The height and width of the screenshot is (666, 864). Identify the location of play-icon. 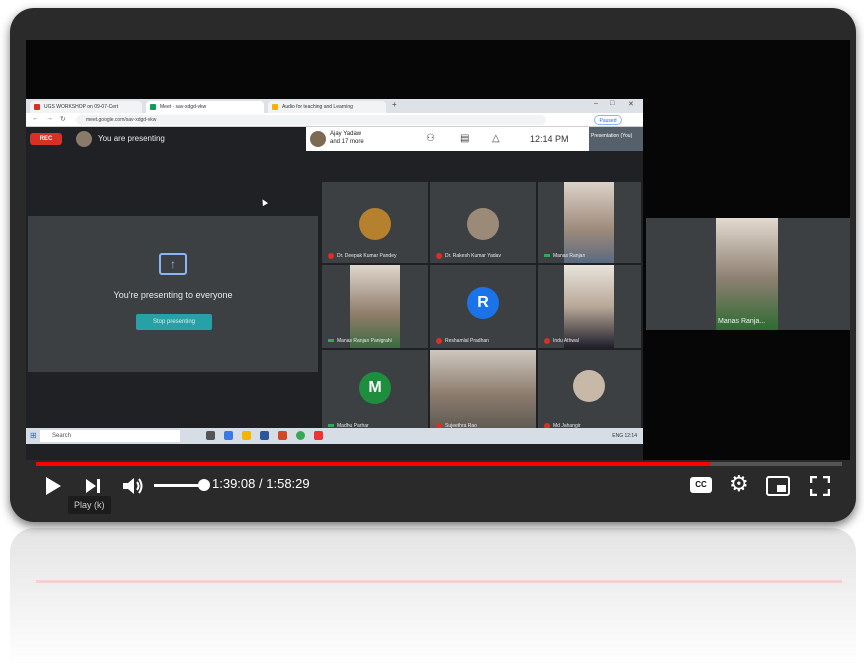
(53, 486).